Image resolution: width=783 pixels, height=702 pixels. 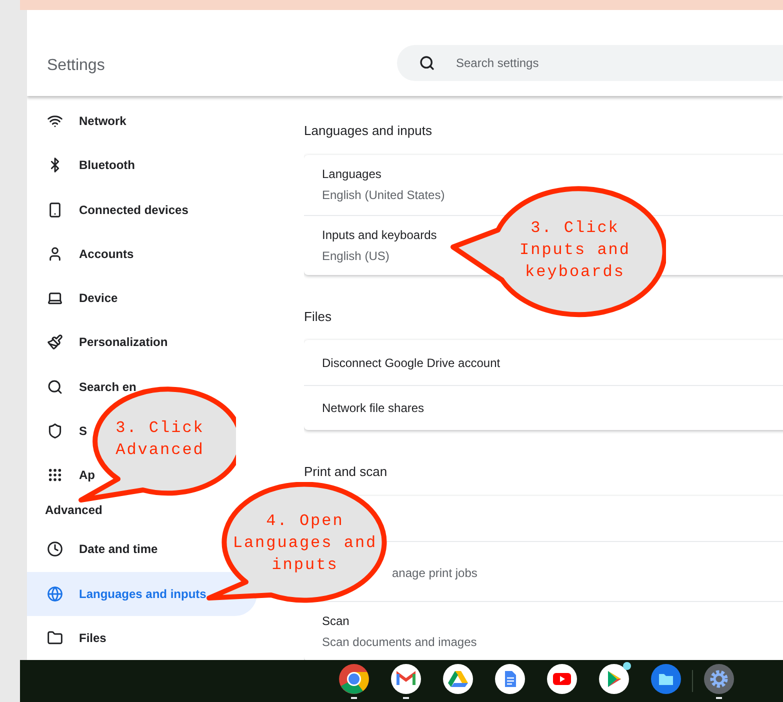 I want to click on row-title: Languages, so click(x=352, y=174).